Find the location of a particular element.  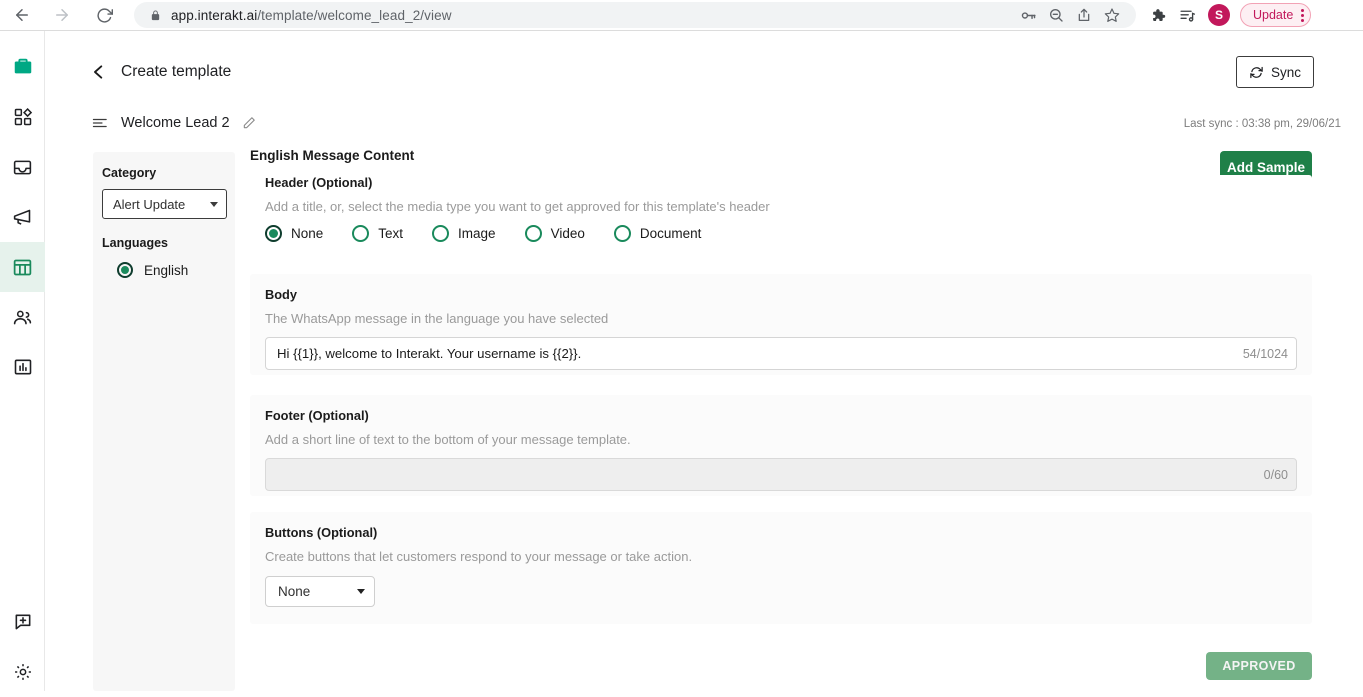

footer-text-input: 0/60 is located at coordinates (781, 474).